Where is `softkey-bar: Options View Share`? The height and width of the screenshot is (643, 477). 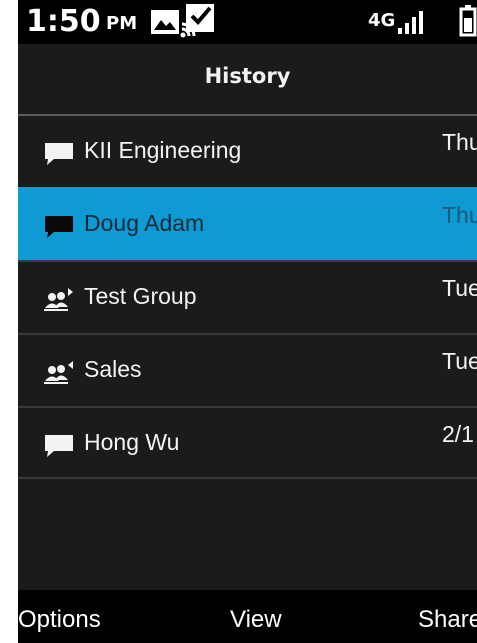
softkey-bar: Options View Share is located at coordinates (247, 616).